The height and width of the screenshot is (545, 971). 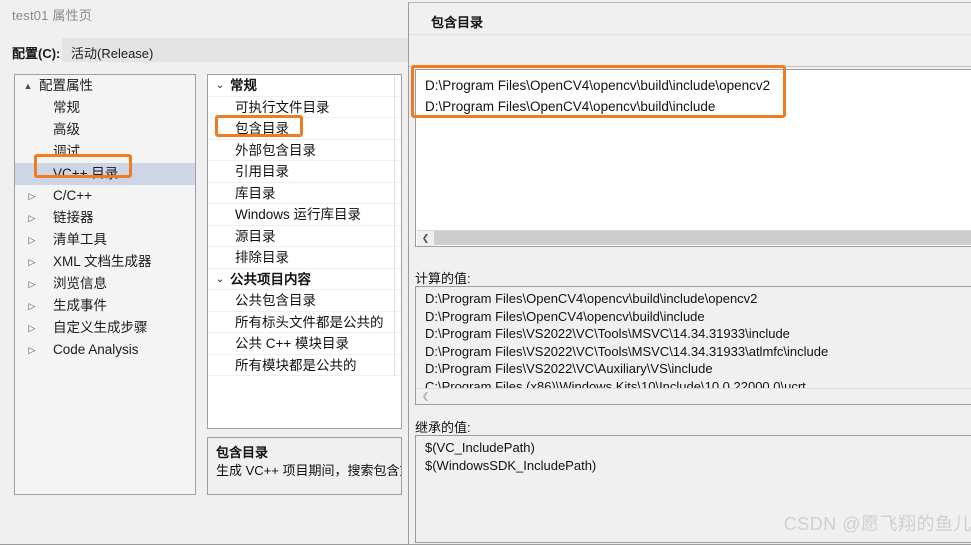 I want to click on property-row-3: 外部包含目录, so click(x=304, y=150).